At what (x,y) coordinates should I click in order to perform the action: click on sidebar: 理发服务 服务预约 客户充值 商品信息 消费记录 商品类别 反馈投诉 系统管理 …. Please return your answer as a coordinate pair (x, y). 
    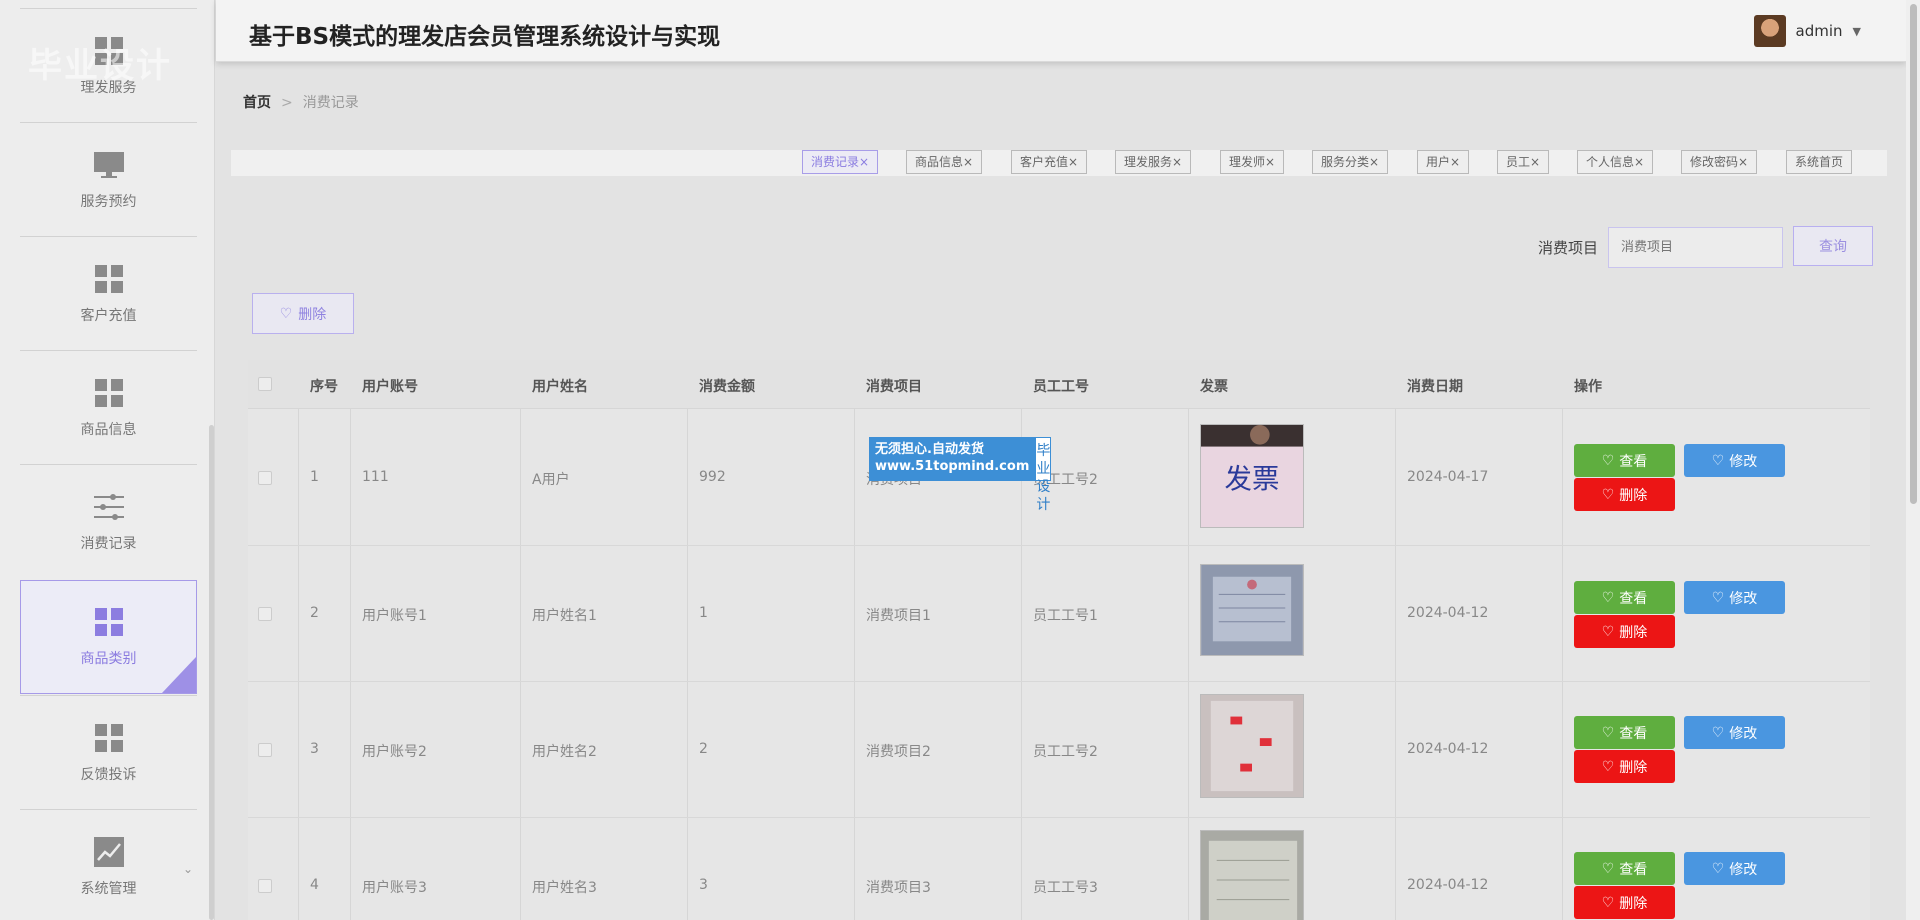
    Looking at the image, I should click on (107, 460).